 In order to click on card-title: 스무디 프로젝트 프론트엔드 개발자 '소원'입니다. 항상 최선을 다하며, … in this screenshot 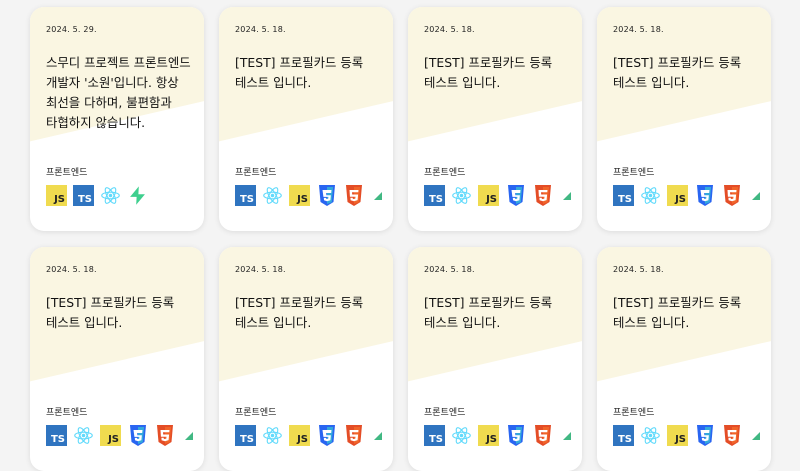, I will do `click(118, 92)`.